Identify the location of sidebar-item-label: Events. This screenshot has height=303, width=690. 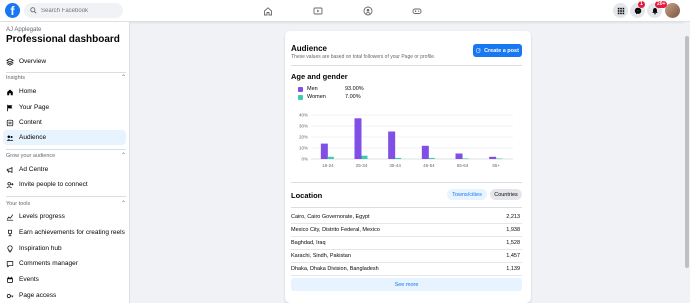
(29, 279).